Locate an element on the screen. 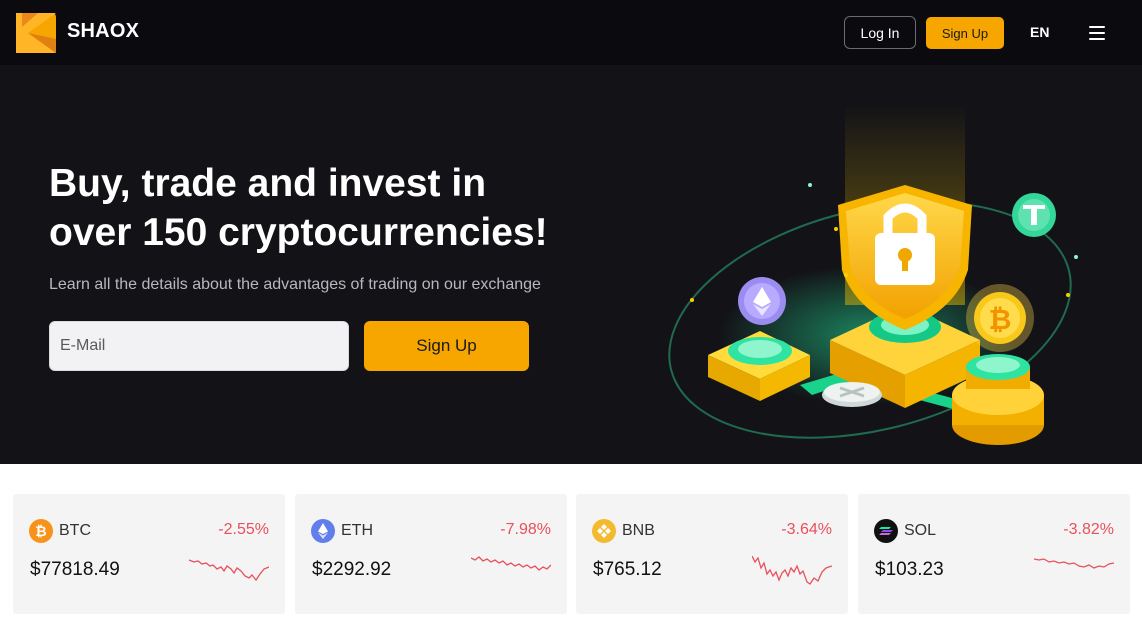 The width and height of the screenshot is (1142, 630). ticker-change: -2.55% is located at coordinates (243, 529).